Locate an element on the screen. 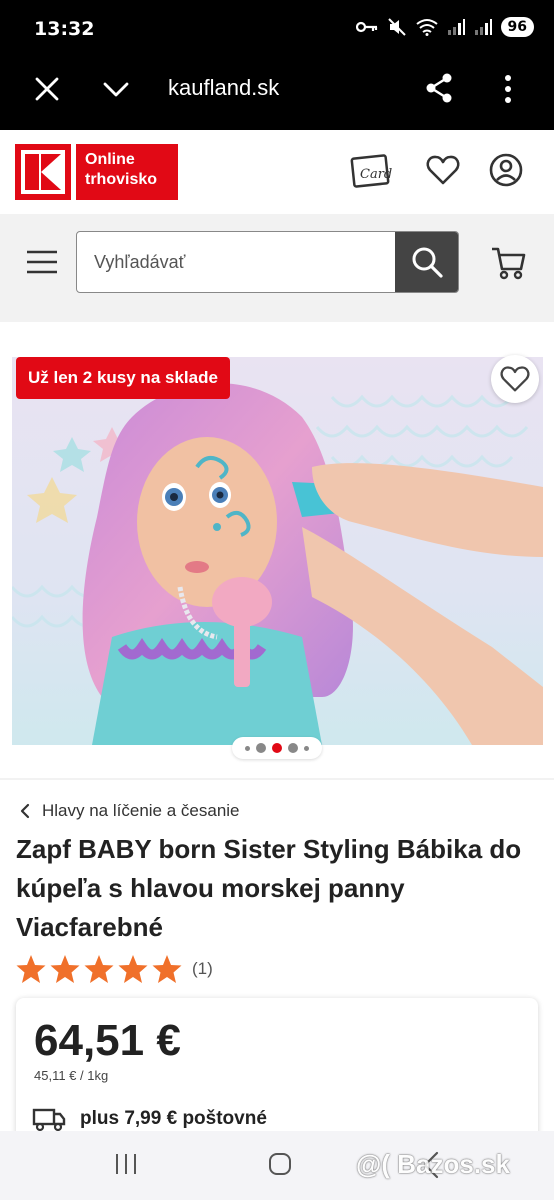  card-icon: Card is located at coordinates (374, 172).